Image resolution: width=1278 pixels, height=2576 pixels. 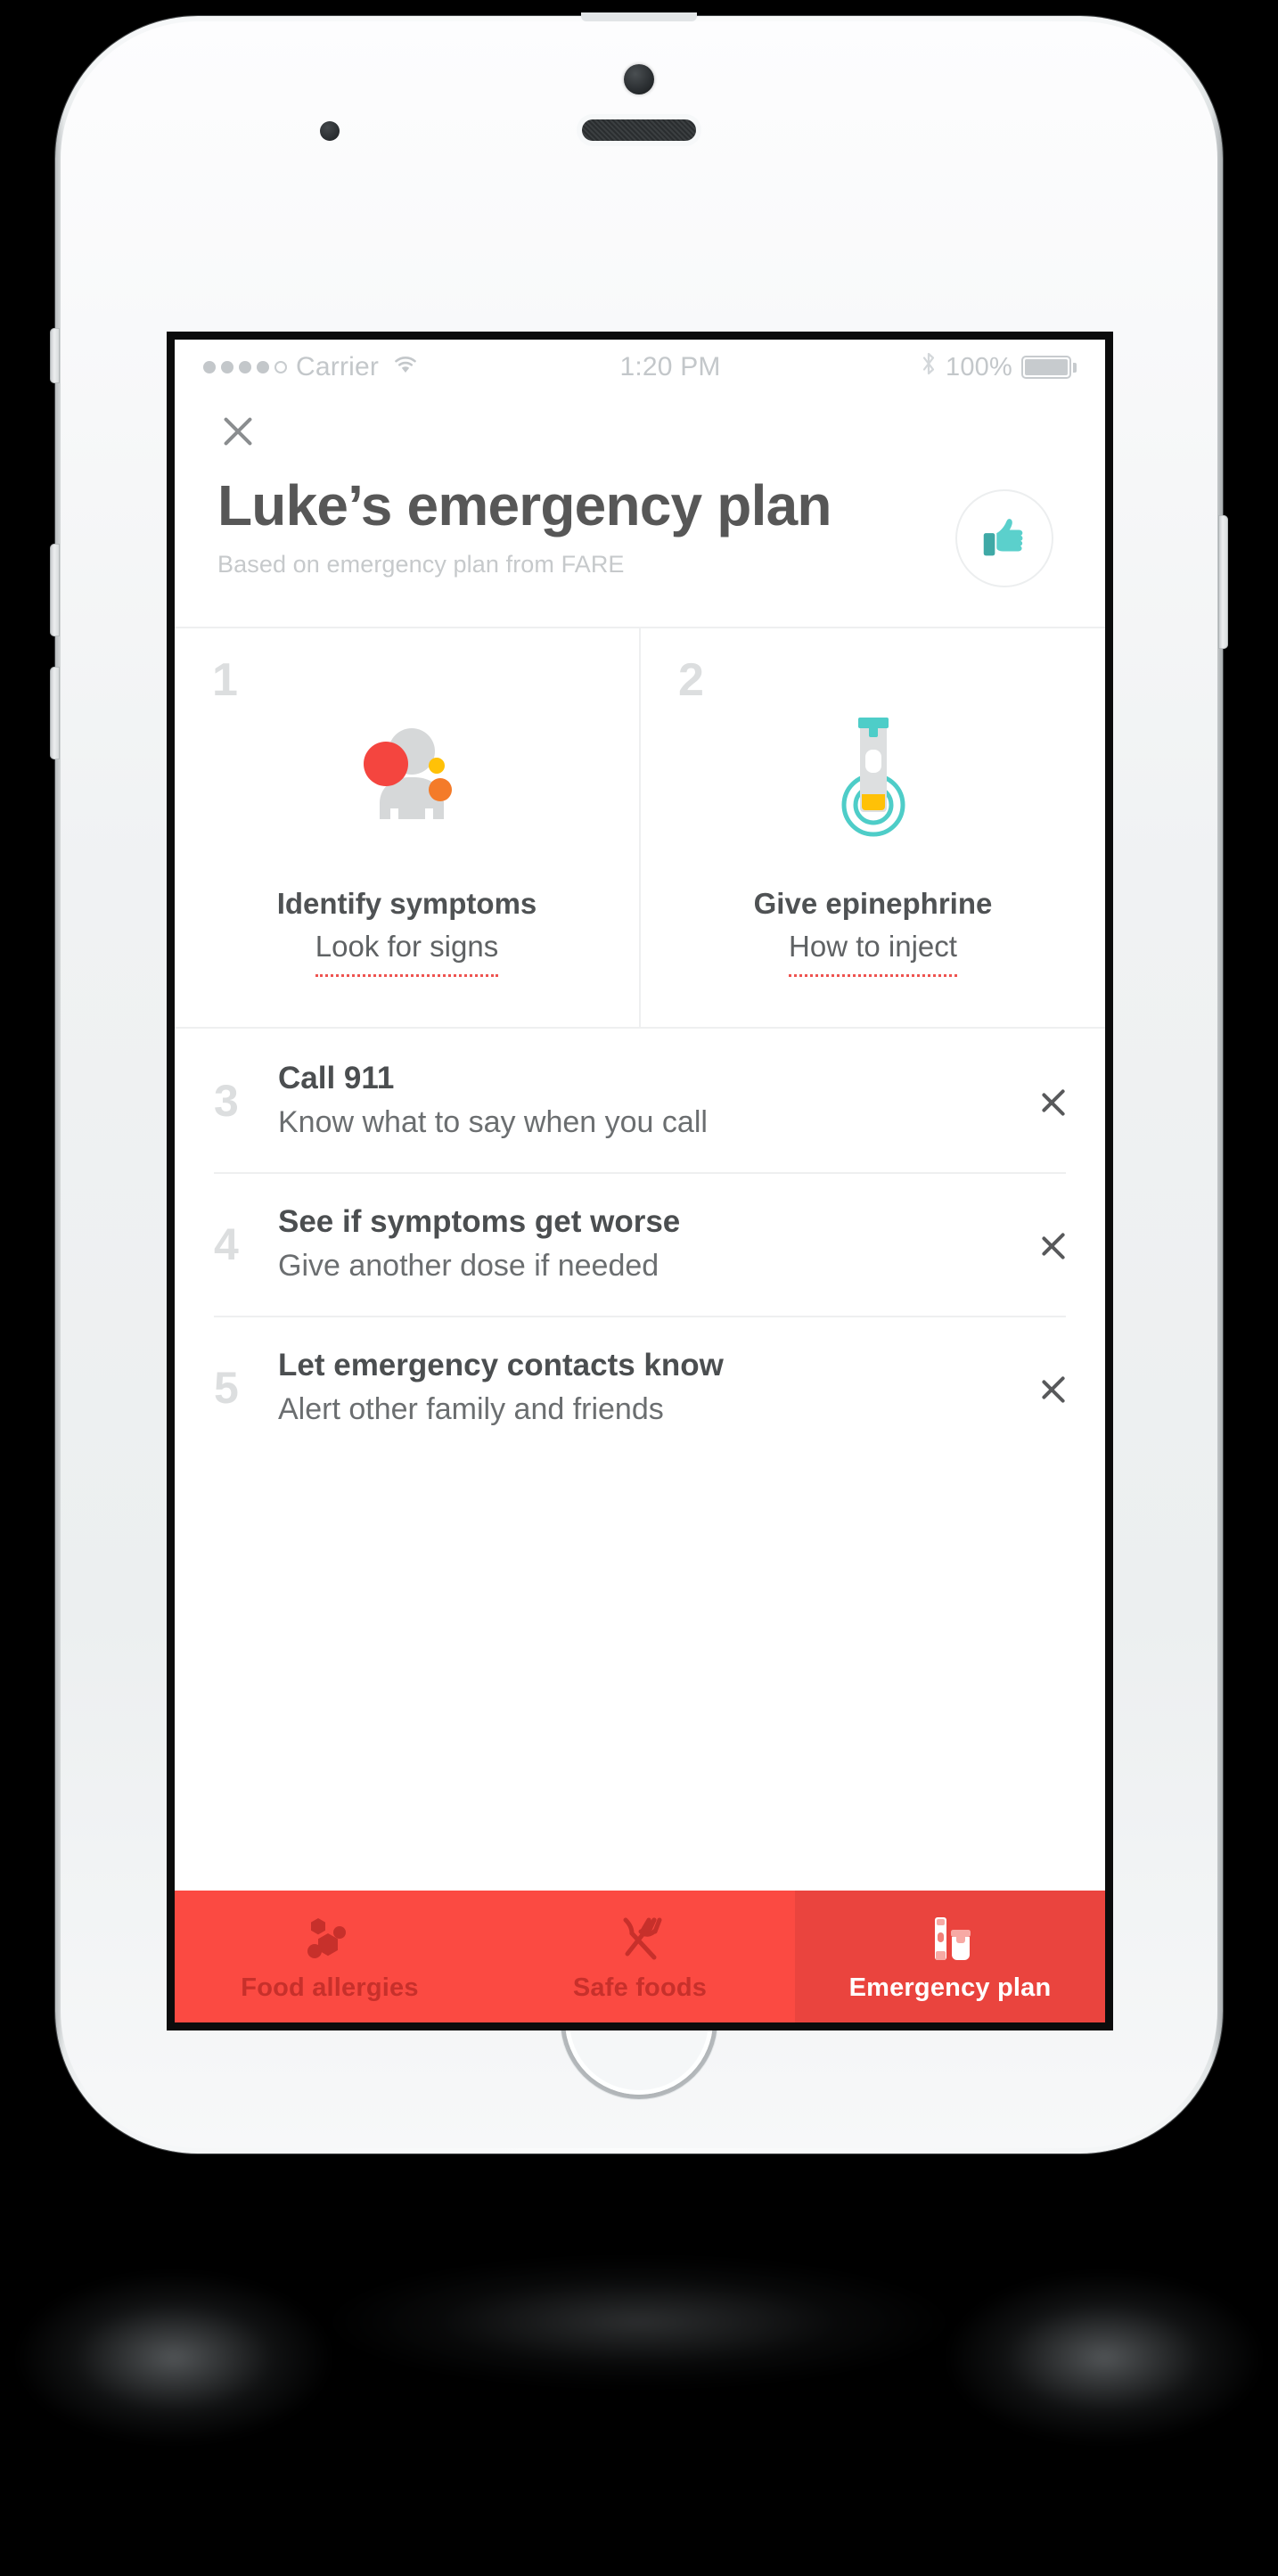 I want to click on person-with-reaction-spots-icon, so click(x=407, y=774).